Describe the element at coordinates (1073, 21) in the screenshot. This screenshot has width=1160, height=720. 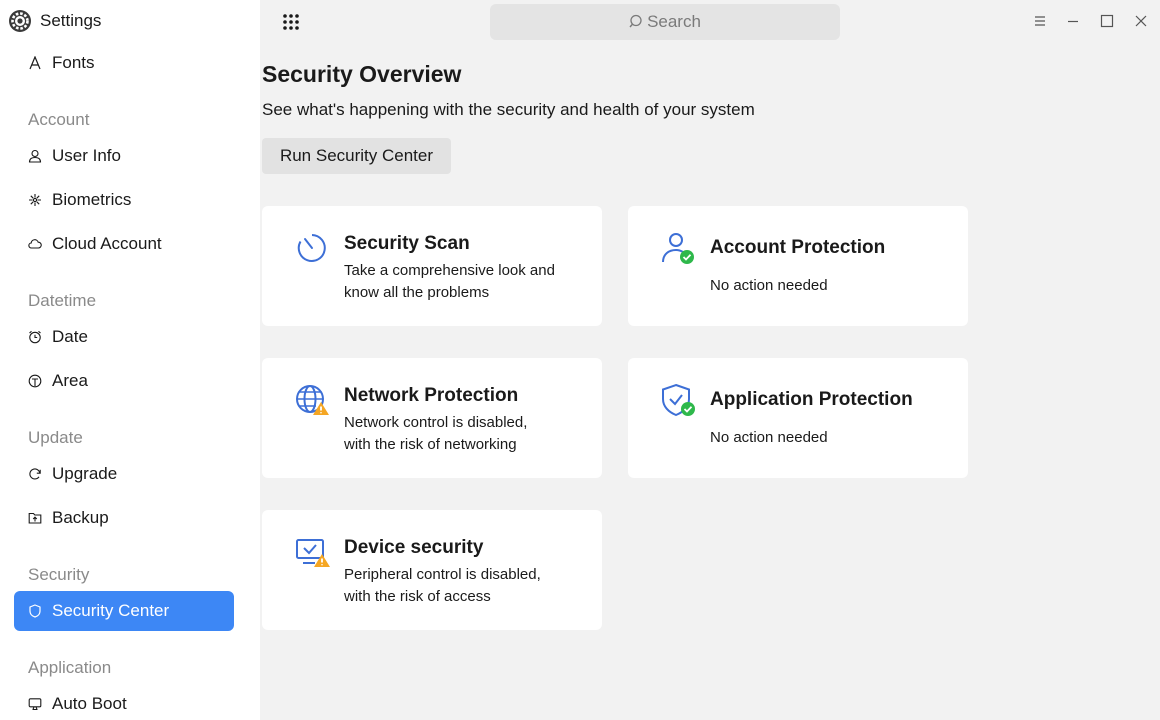
I see `minimize-icon` at that location.